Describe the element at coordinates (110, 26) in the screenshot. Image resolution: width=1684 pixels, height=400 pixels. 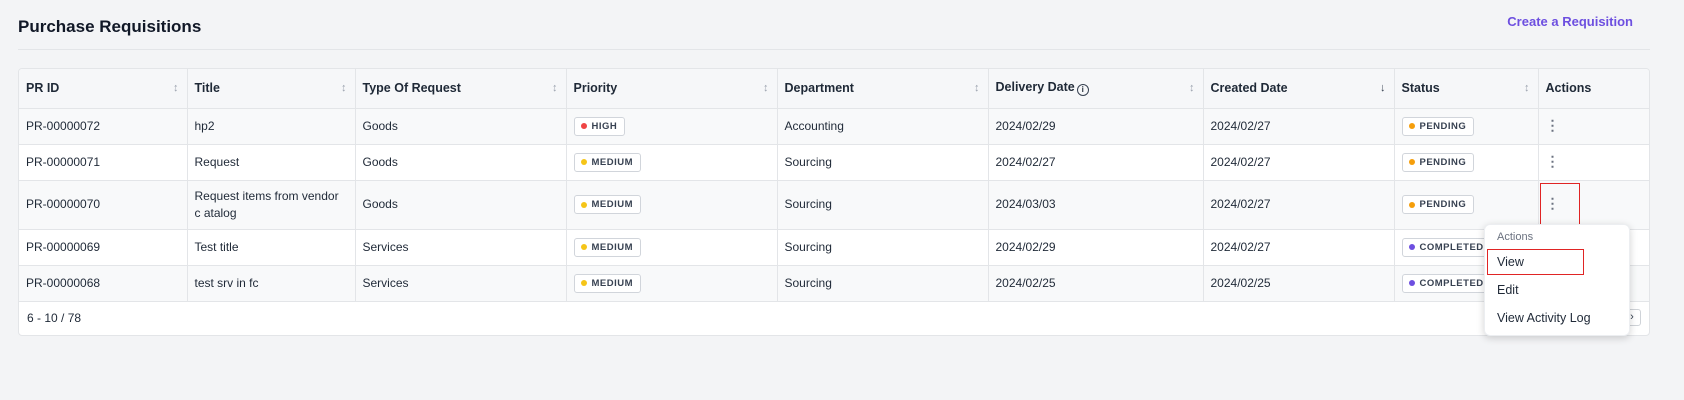
I see `page-title: Purchase Requisitions` at that location.